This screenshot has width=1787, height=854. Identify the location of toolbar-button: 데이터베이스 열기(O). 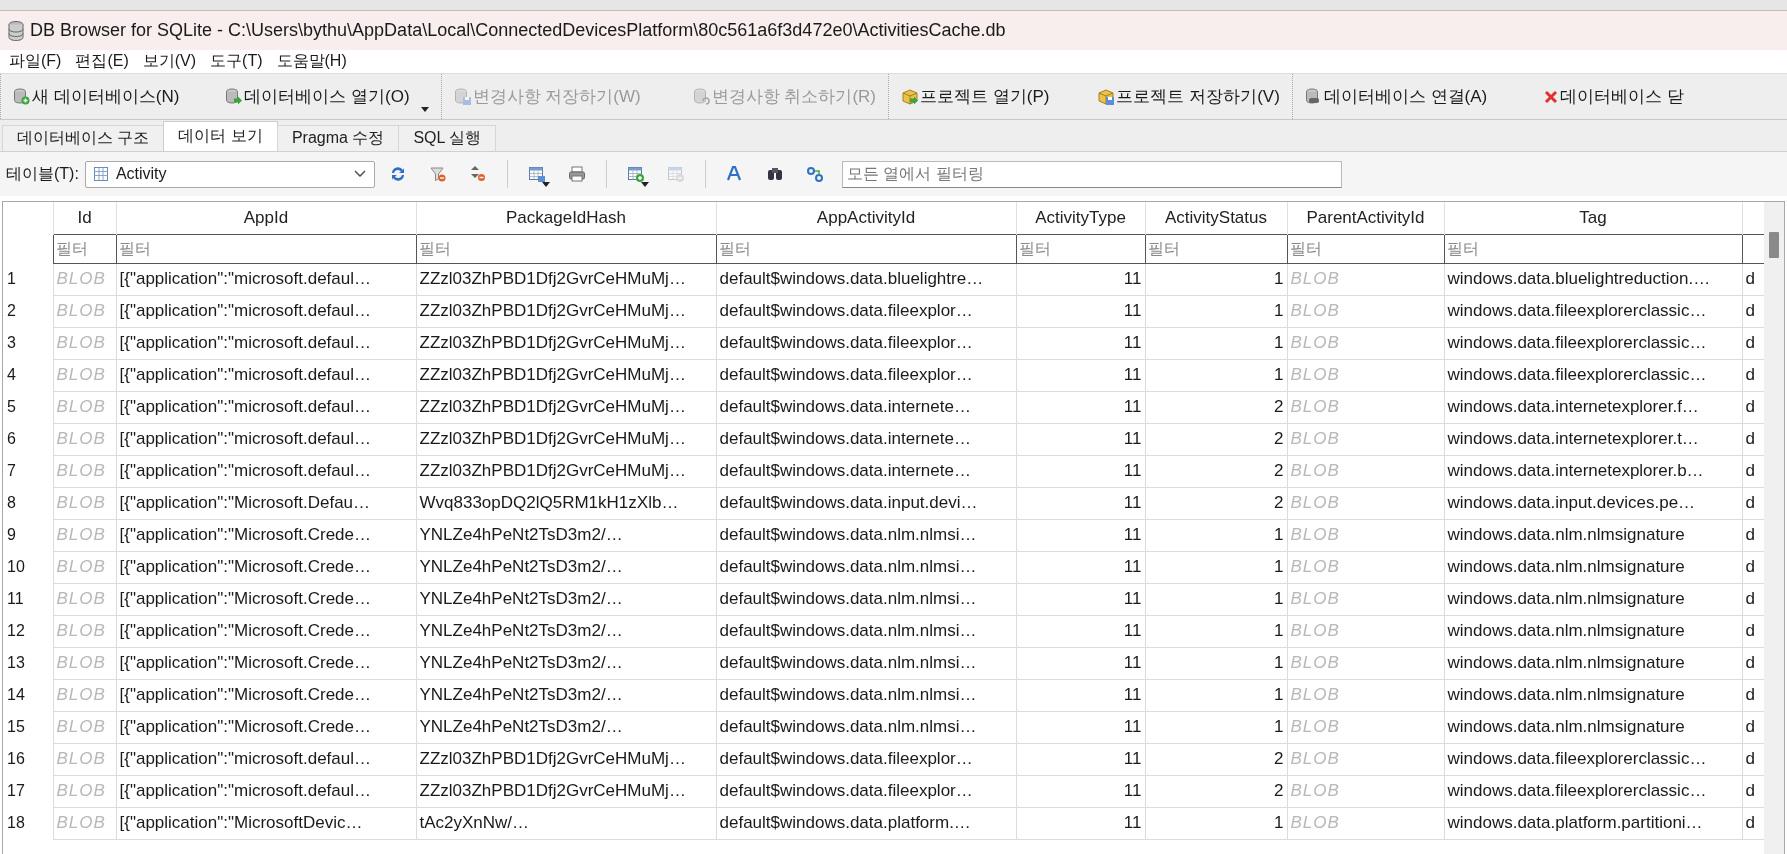
(327, 96).